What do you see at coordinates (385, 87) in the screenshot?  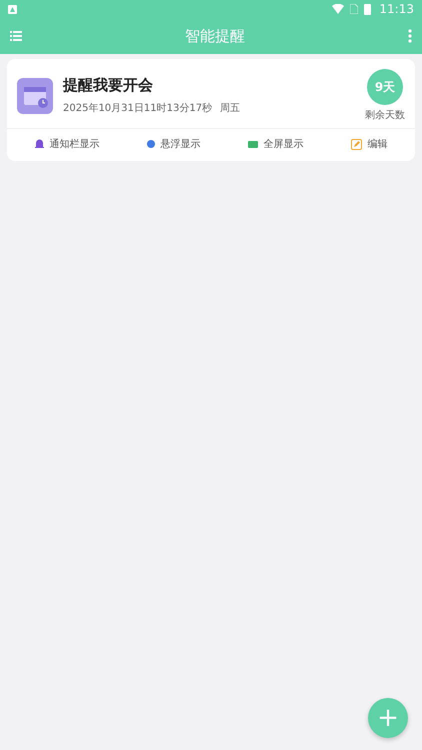 I see `days-count: 9天` at bounding box center [385, 87].